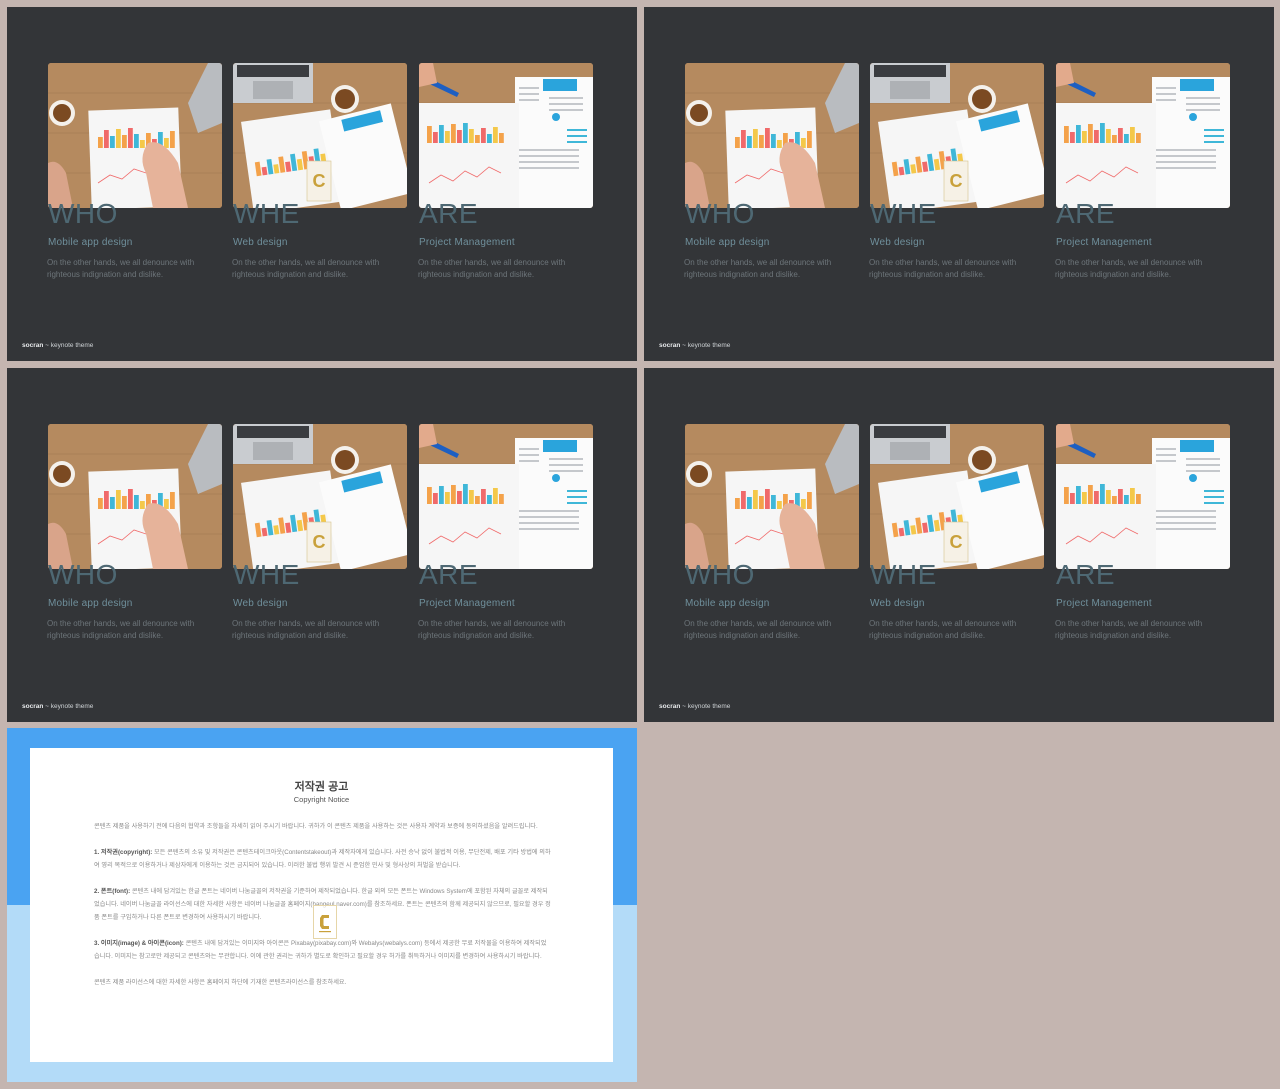 Image resolution: width=1280 pixels, height=1089 pixels. I want to click on contents-logo-watermark, so click(325, 922).